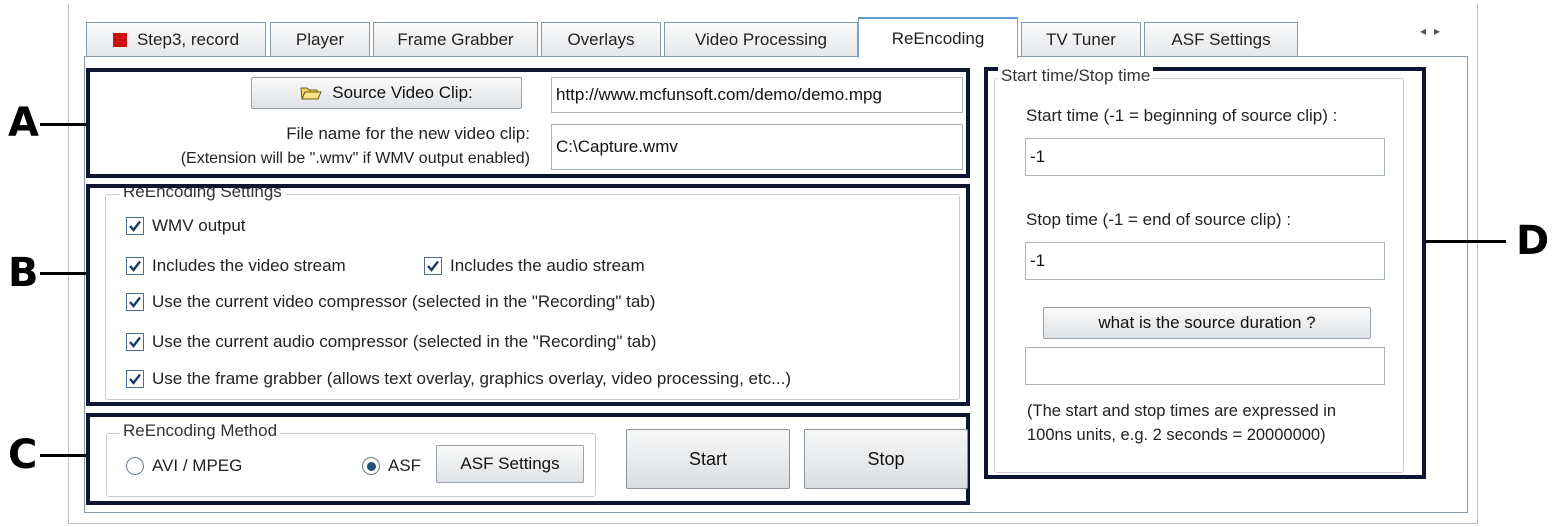  What do you see at coordinates (119, 40) in the screenshot?
I see `record-icon` at bounding box center [119, 40].